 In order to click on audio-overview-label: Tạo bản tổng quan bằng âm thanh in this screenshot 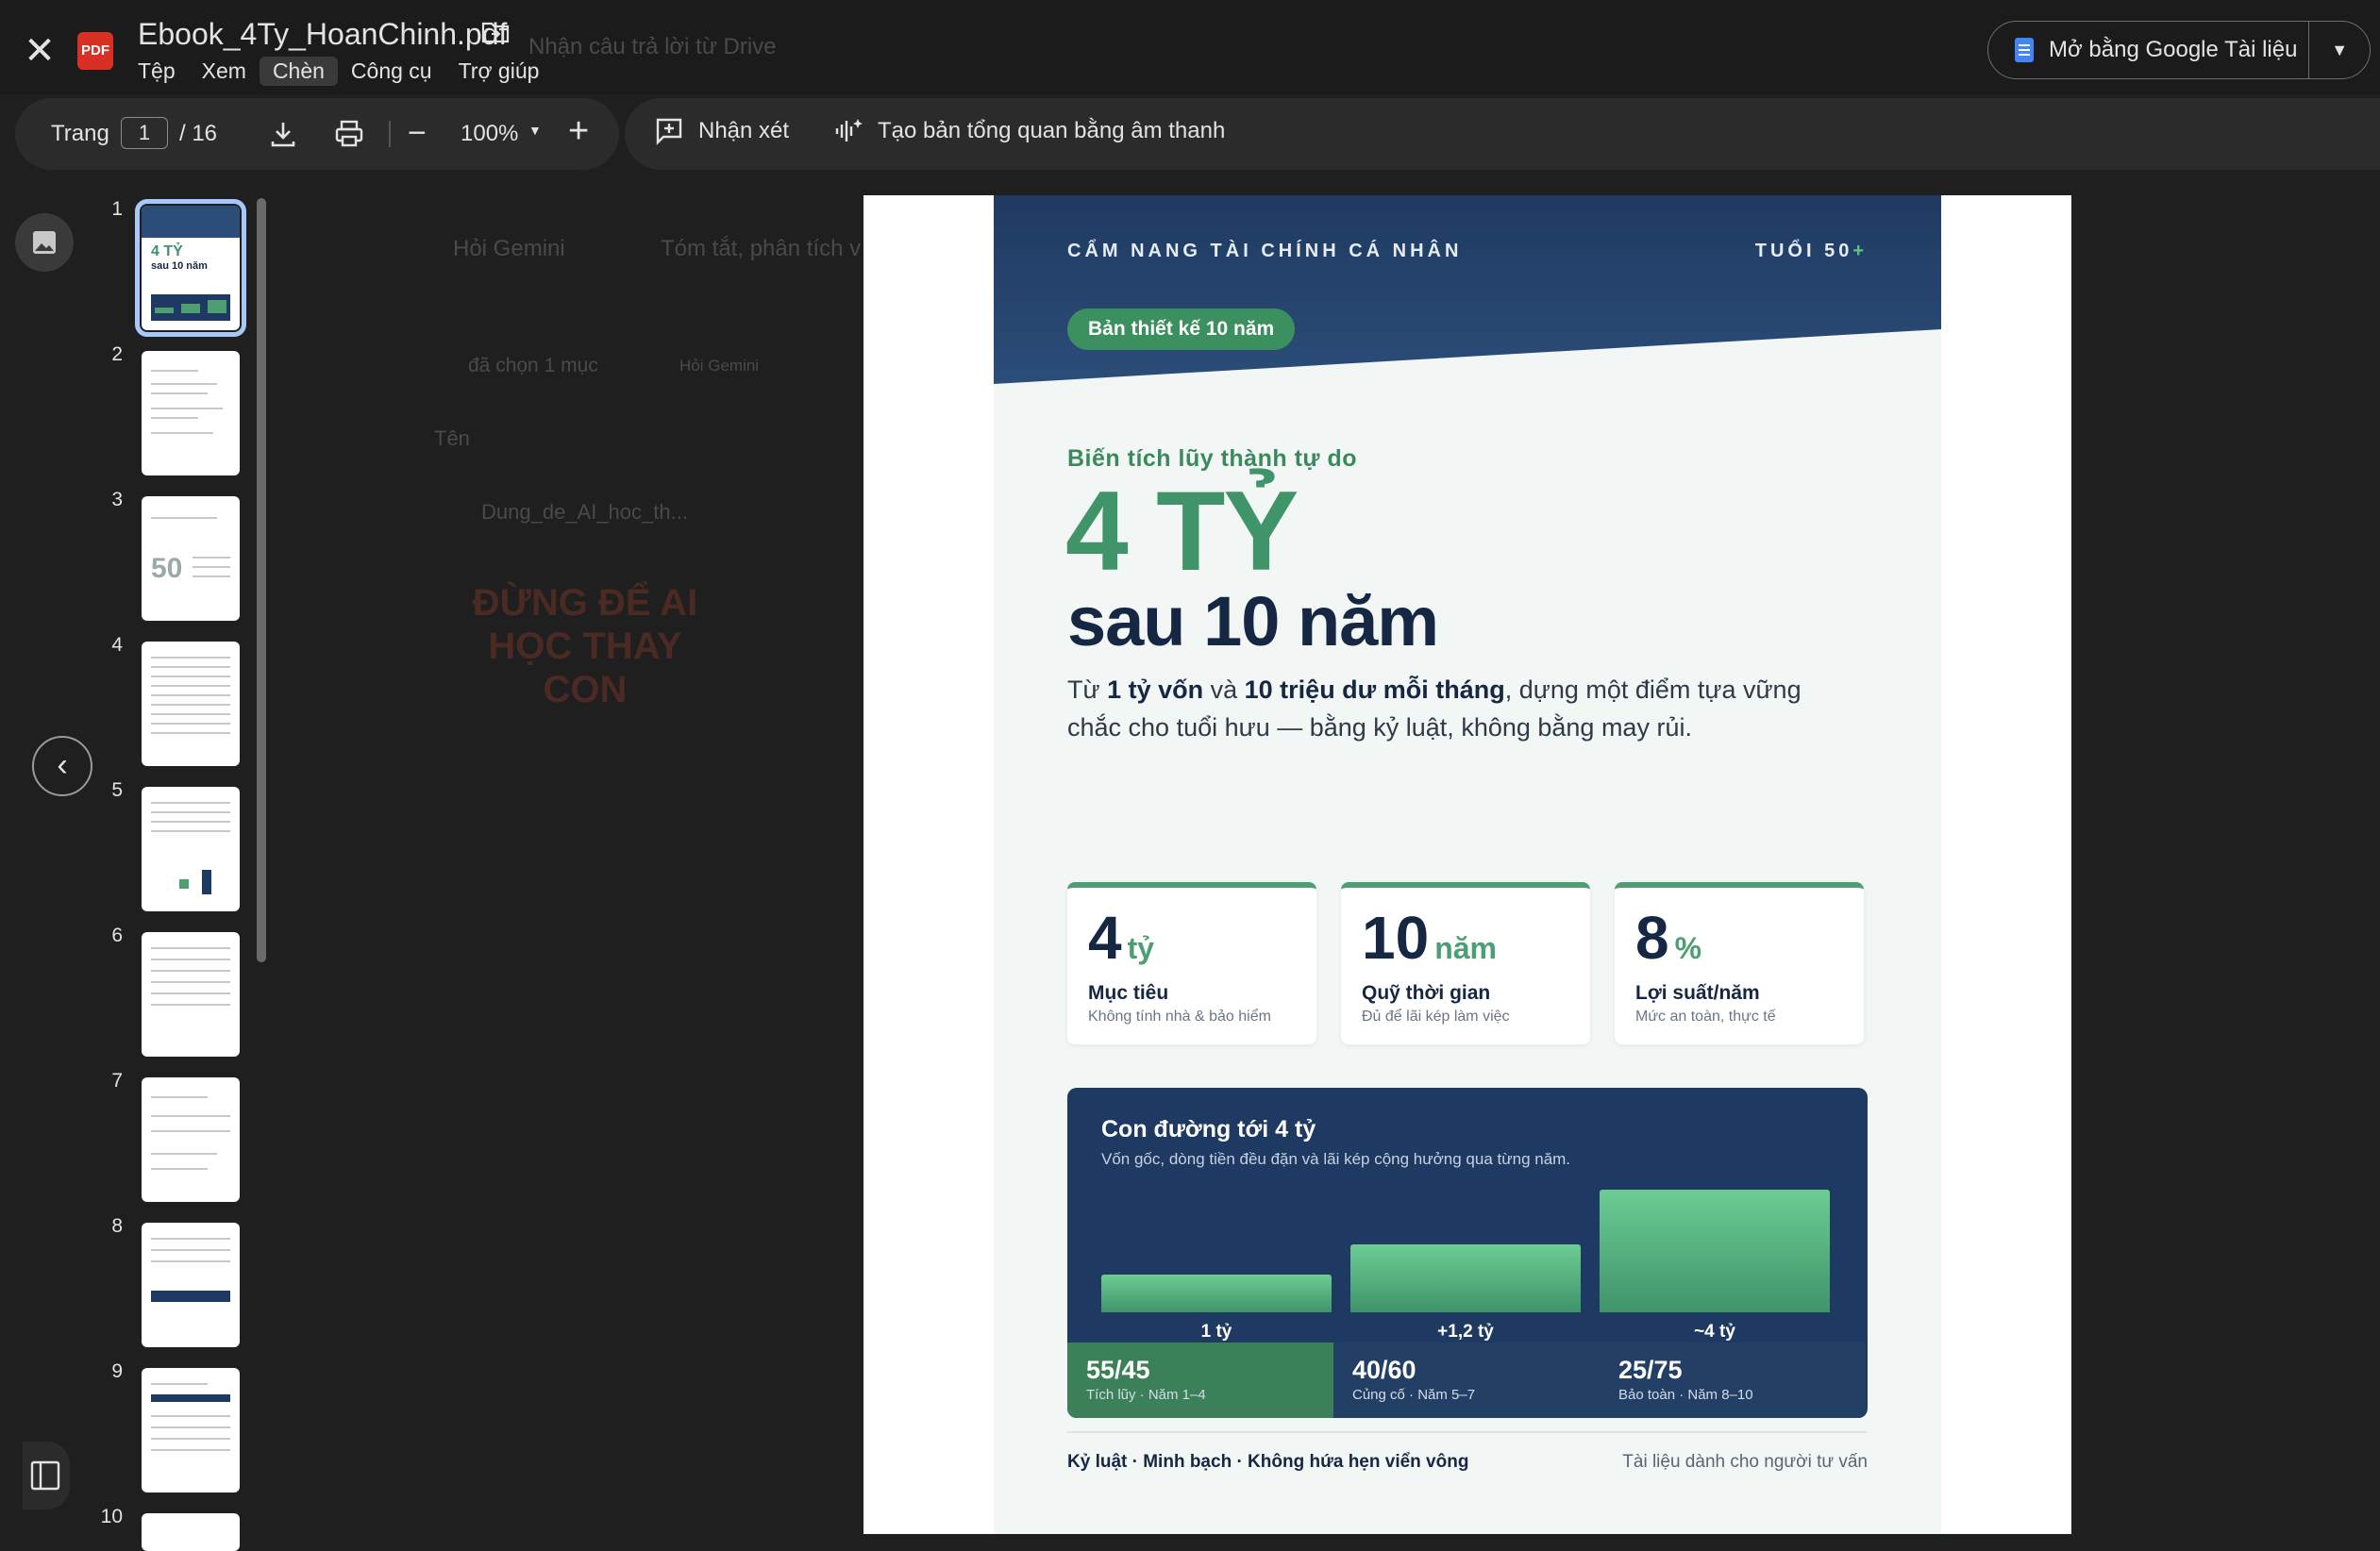, I will do `click(1052, 130)`.